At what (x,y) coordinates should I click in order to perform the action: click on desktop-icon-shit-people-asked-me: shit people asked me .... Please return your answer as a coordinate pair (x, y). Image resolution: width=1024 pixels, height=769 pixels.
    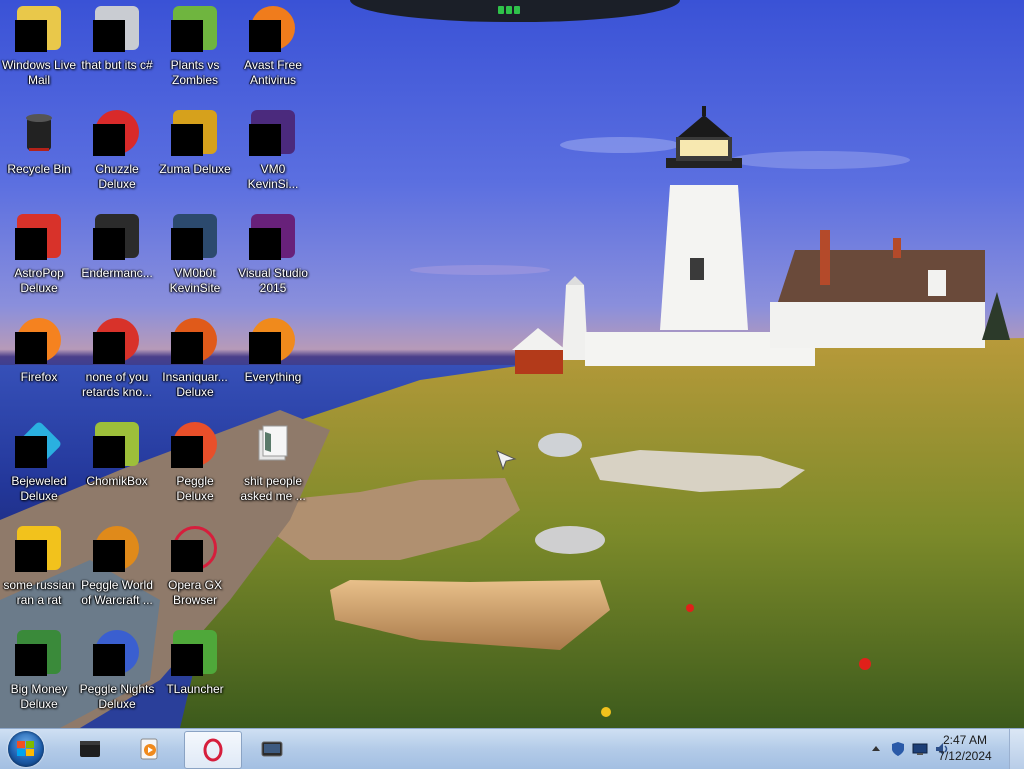
    Looking at the image, I should click on (273, 466).